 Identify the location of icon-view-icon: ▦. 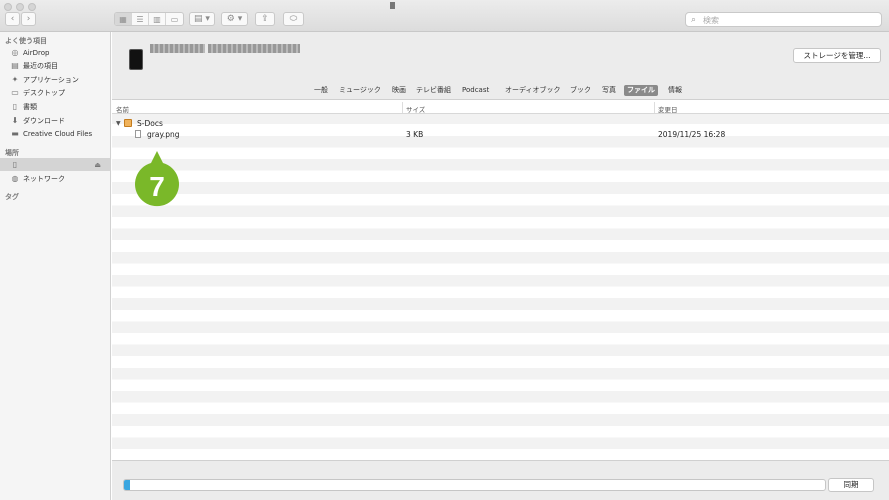
(123, 19).